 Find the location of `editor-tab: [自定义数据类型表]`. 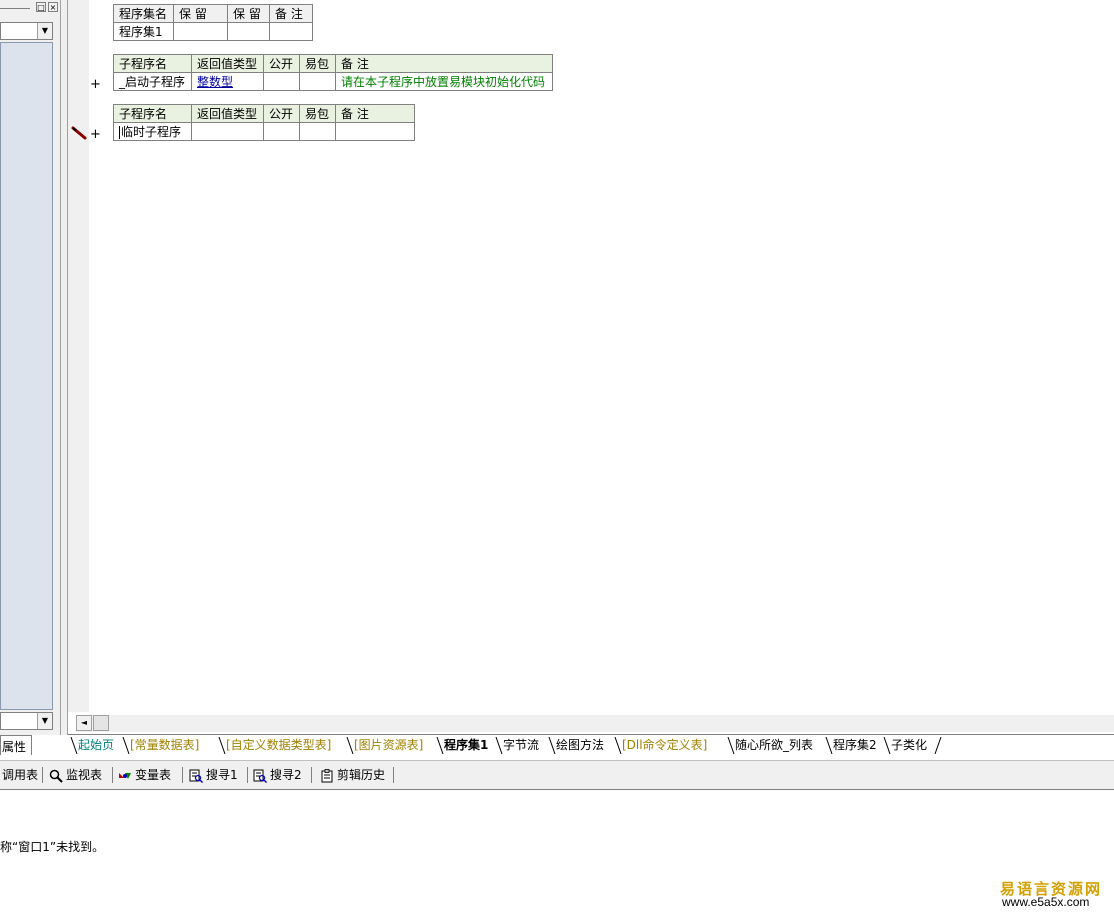

editor-tab: [自定义数据类型表] is located at coordinates (278, 745).